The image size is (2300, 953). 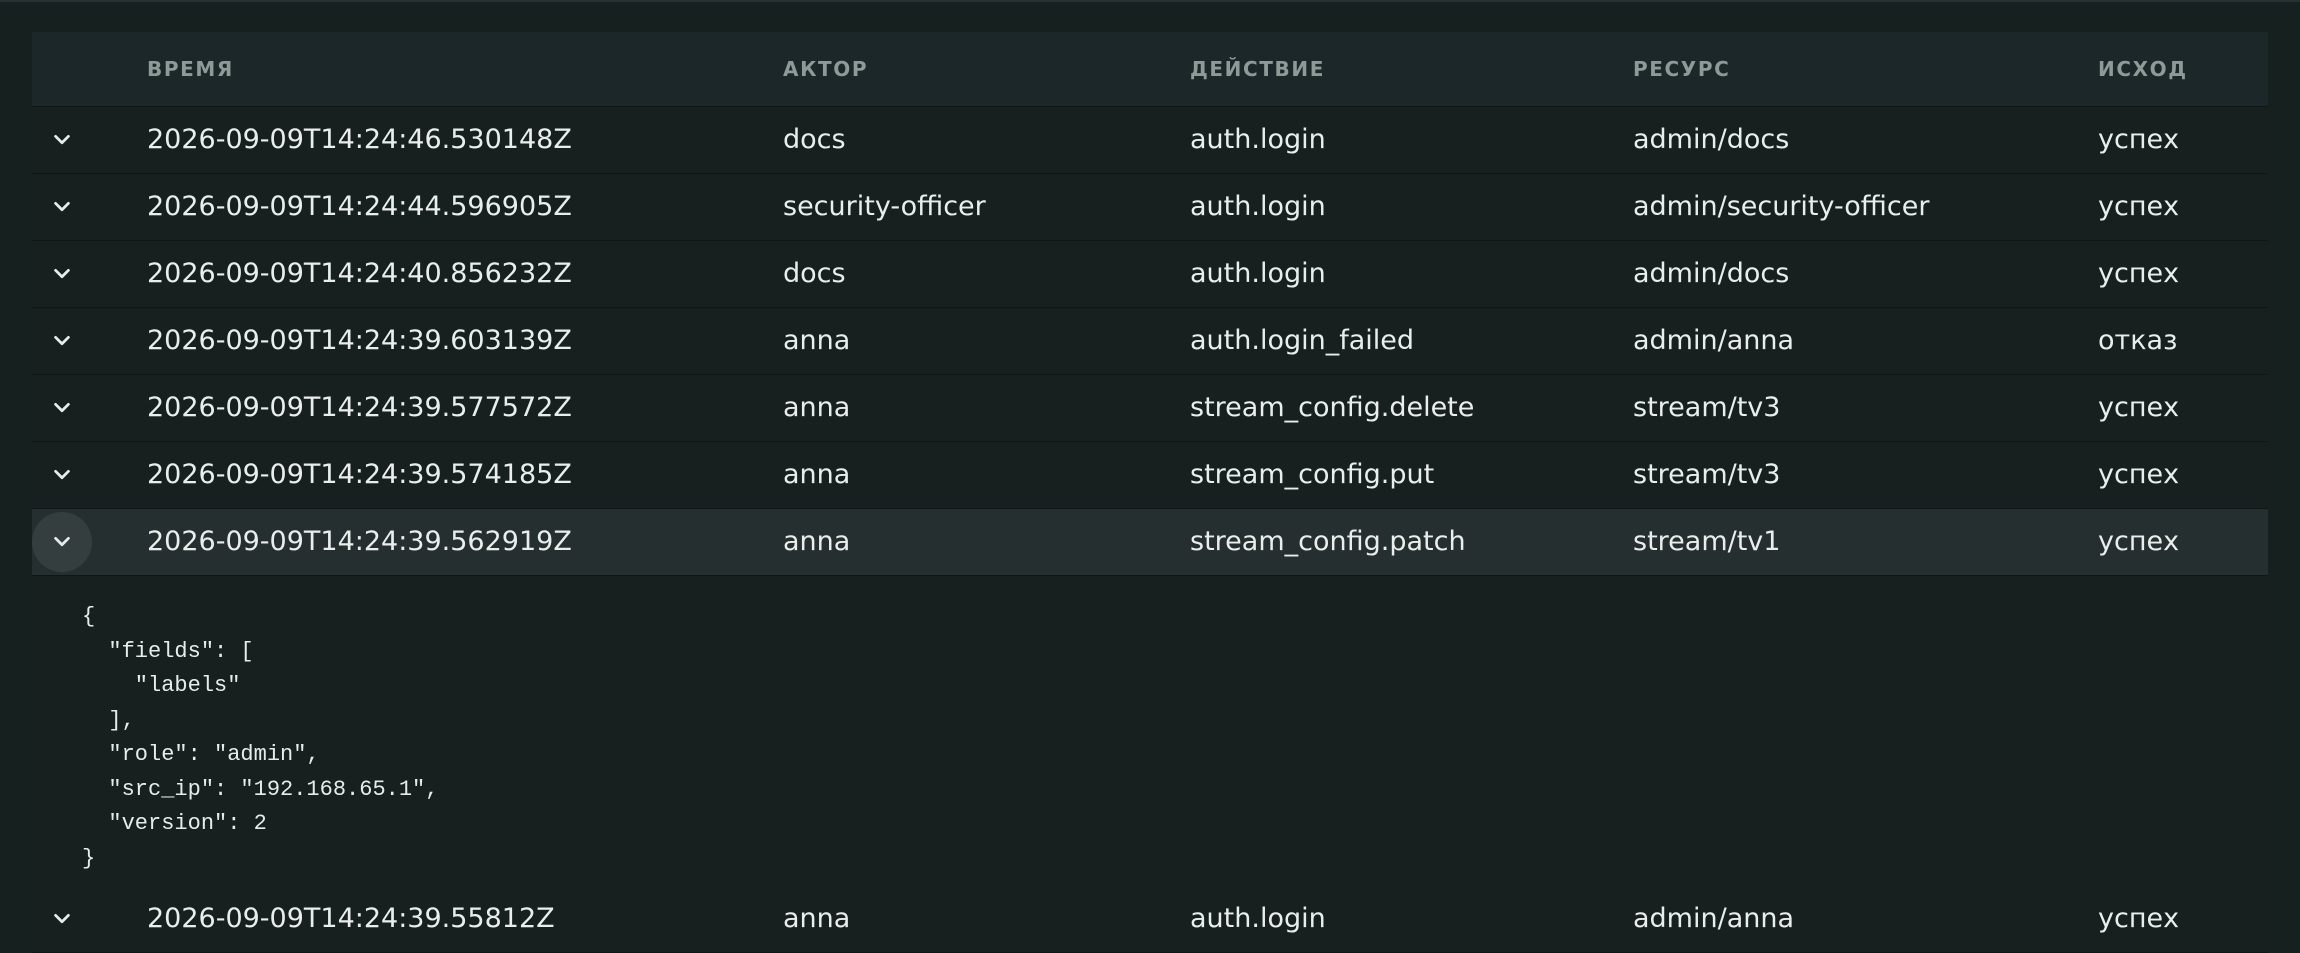 I want to click on table-header: ВРЕМЯ АКТОР ДЕЙСТВИЕ РЕСУРС ИСХОД, so click(x=1150, y=69).